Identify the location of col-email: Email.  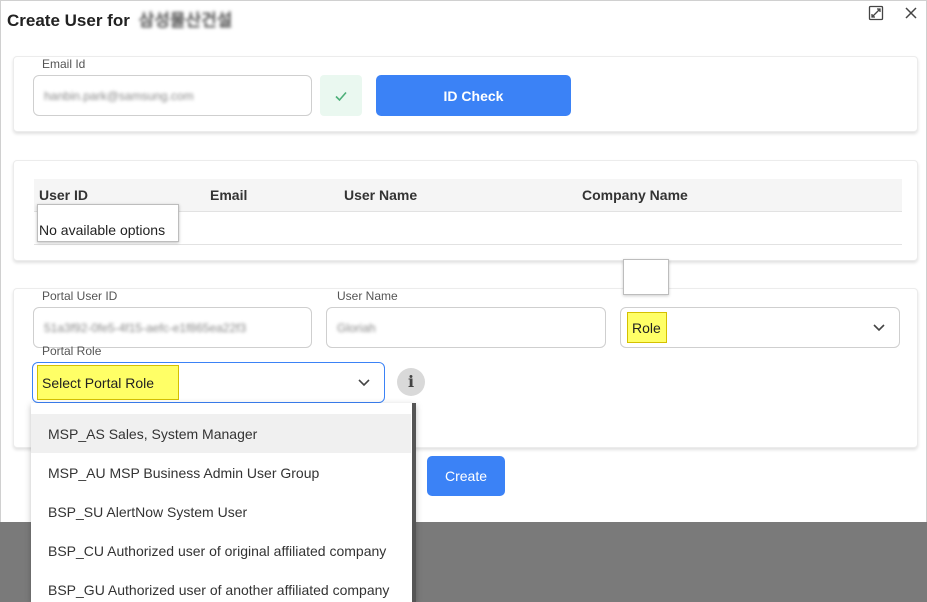
(229, 195).